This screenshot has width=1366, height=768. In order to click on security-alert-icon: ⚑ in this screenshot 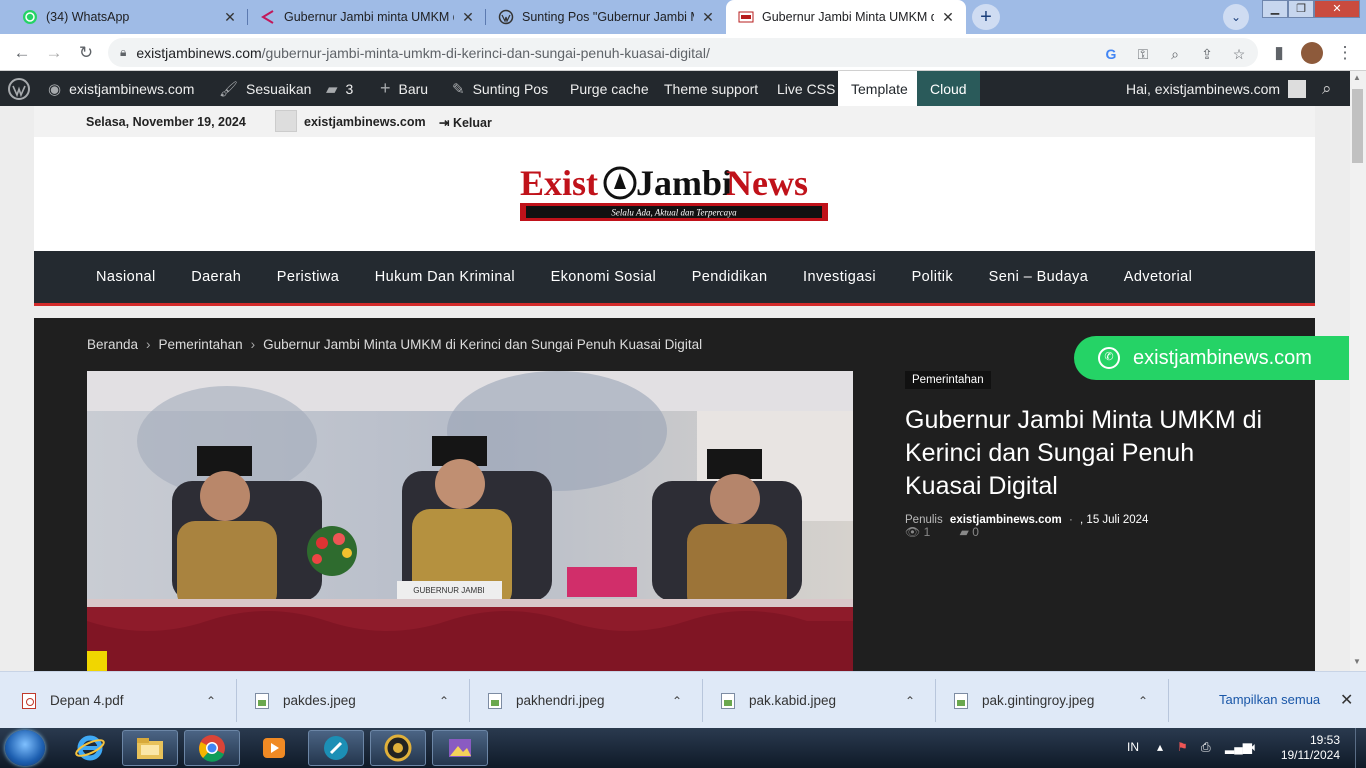, I will do `click(1182, 747)`.